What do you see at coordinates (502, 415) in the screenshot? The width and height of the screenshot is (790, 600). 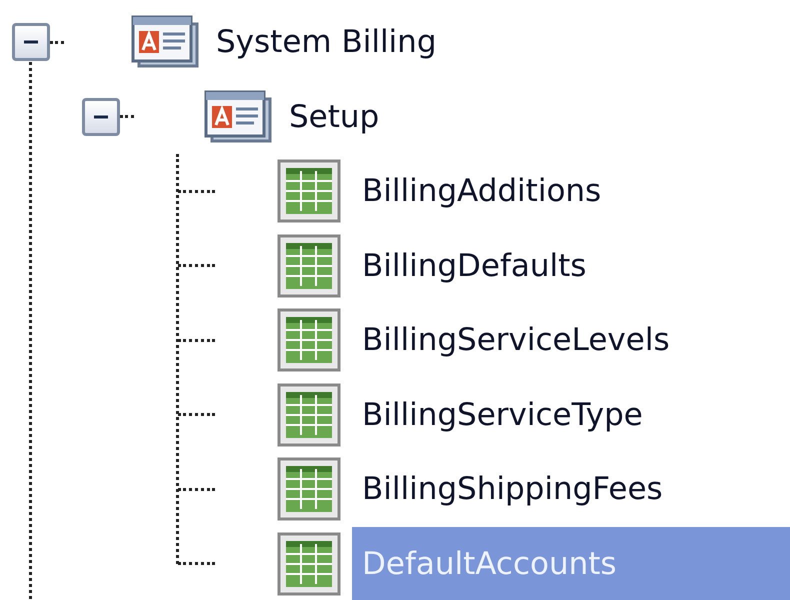 I see `tree-item: BillingServiceType` at bounding box center [502, 415].